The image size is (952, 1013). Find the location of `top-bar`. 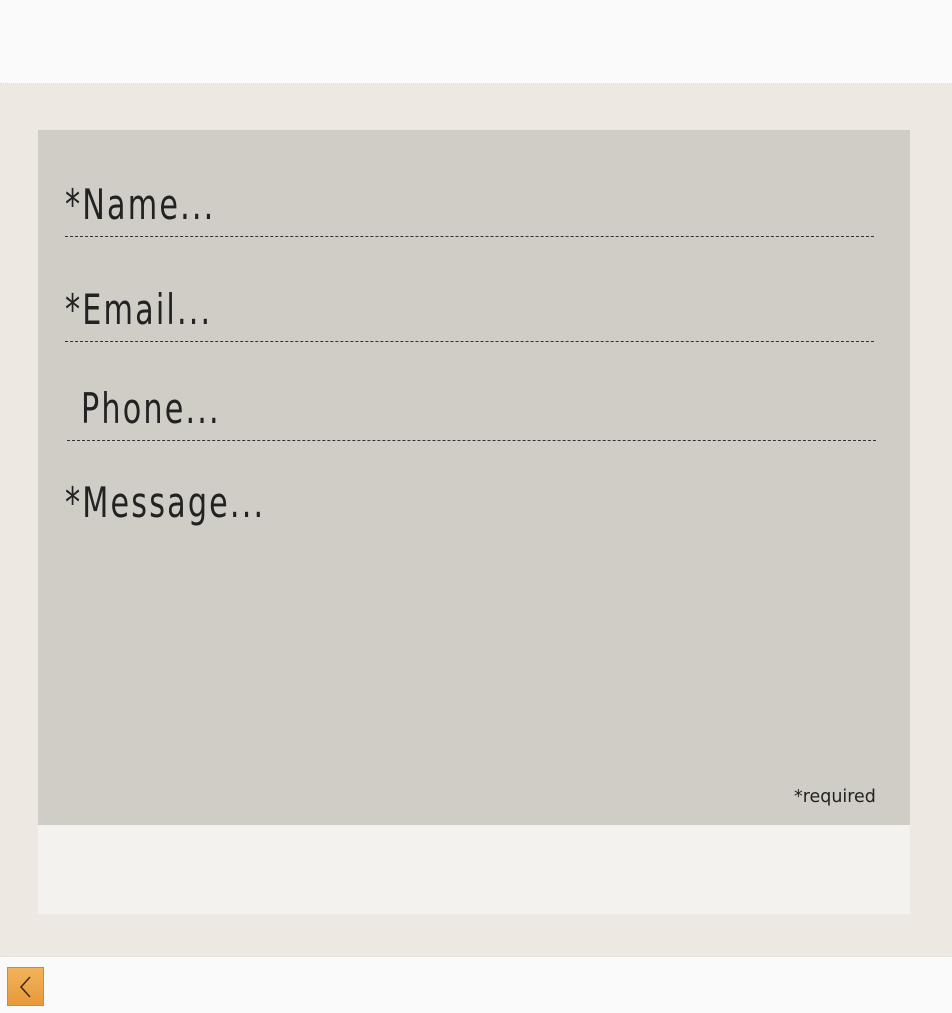

top-bar is located at coordinates (476, 42).